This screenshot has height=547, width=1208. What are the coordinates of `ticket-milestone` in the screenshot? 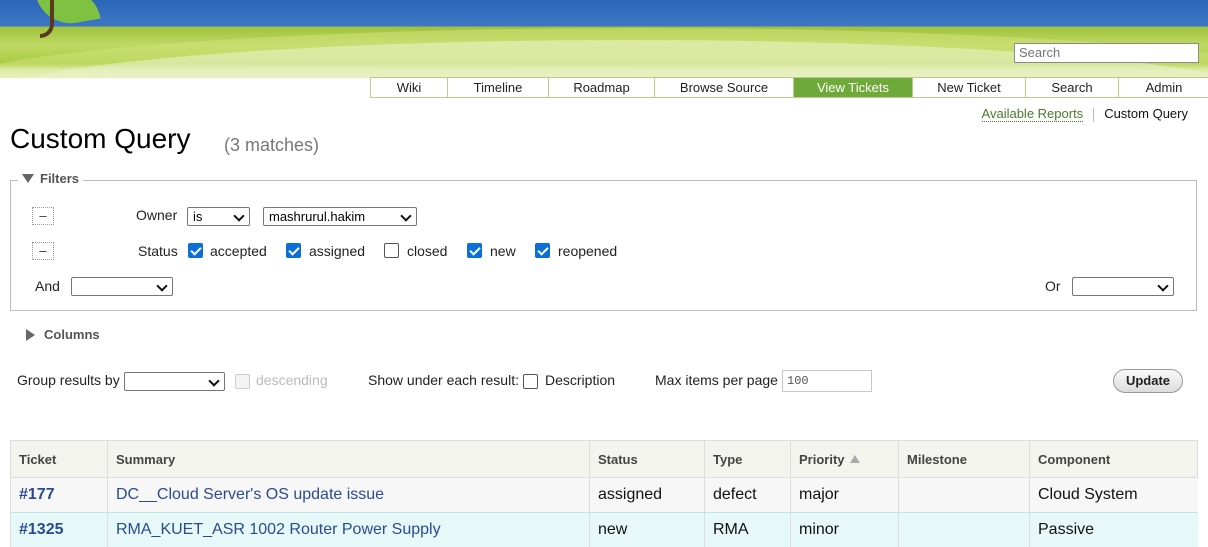 It's located at (964, 495).